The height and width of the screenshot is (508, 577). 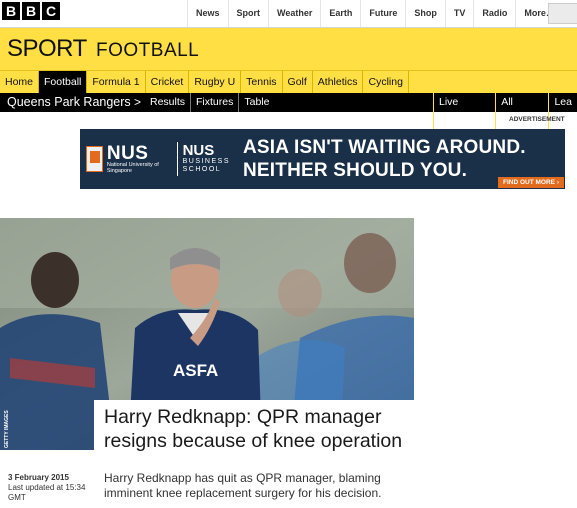 What do you see at coordinates (7, 429) in the screenshot?
I see `photo-credit-text: GETTY IMAGES` at bounding box center [7, 429].